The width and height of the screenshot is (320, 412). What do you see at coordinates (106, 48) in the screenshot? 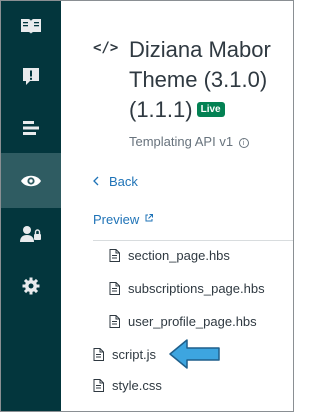
I see `code-icon: </>` at bounding box center [106, 48].